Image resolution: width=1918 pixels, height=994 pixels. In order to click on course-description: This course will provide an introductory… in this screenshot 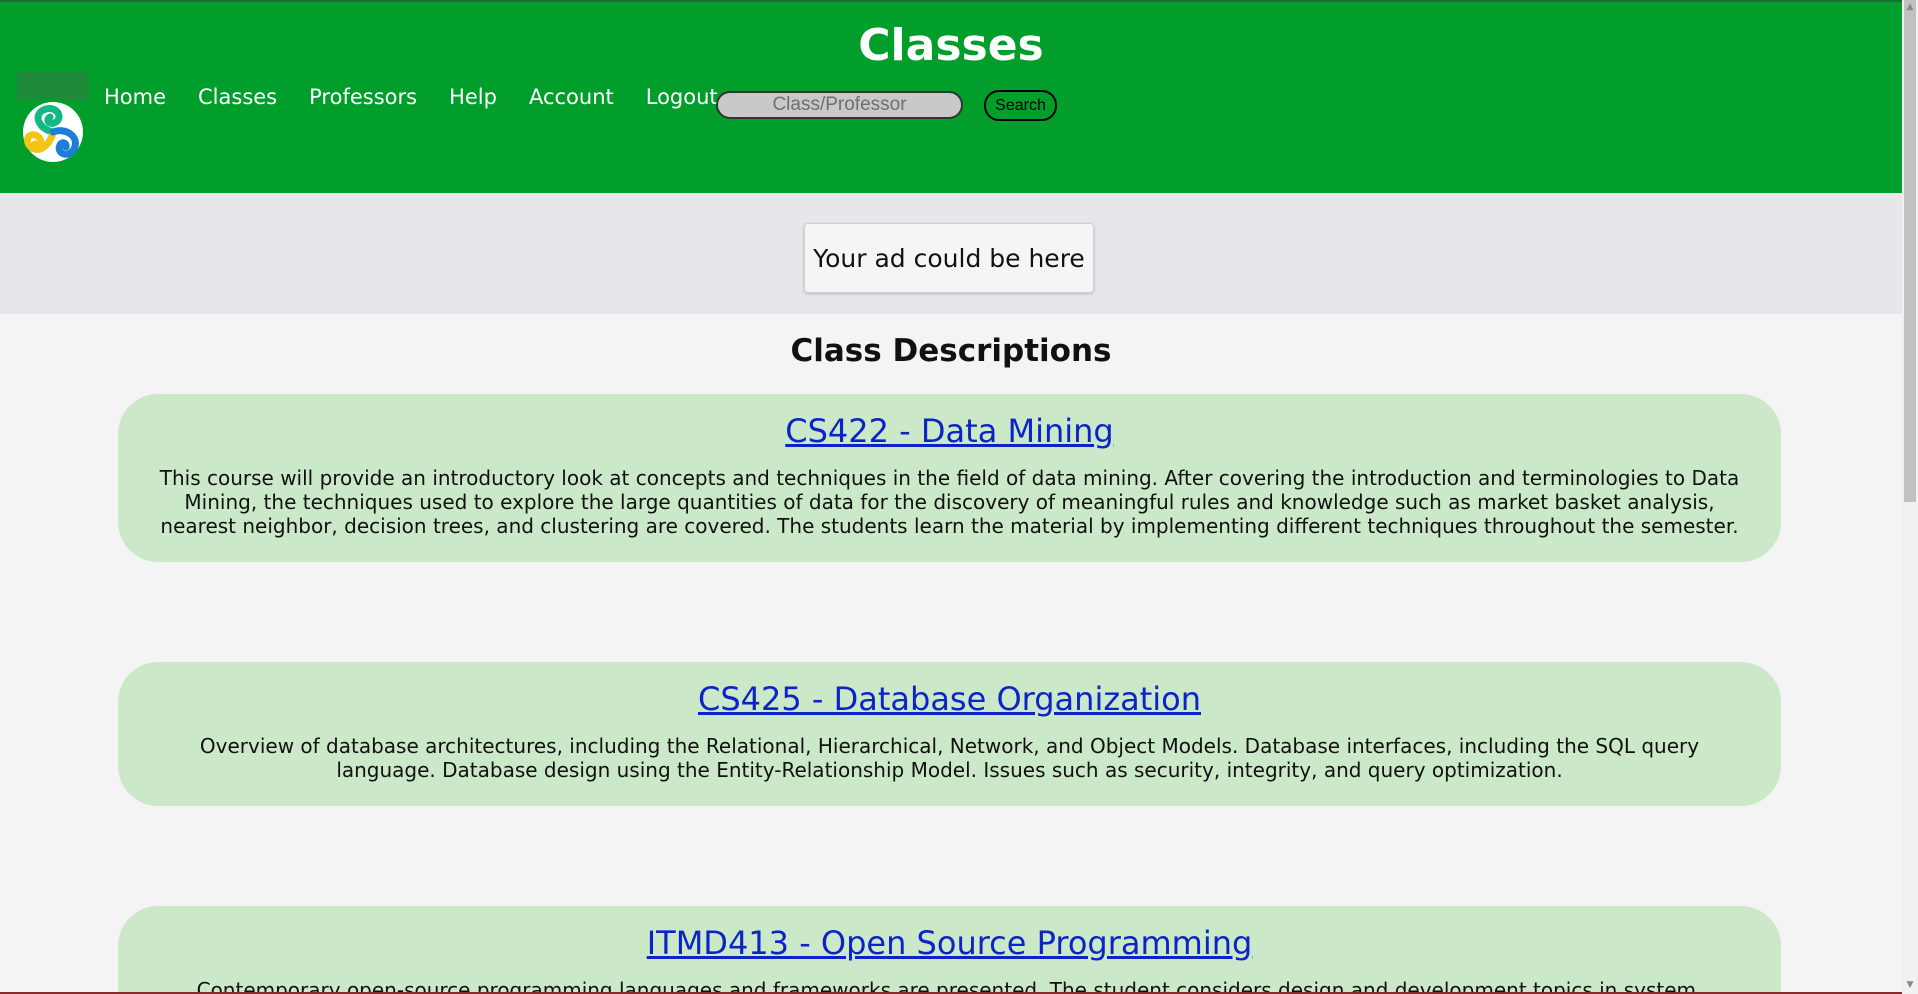, I will do `click(949, 502)`.